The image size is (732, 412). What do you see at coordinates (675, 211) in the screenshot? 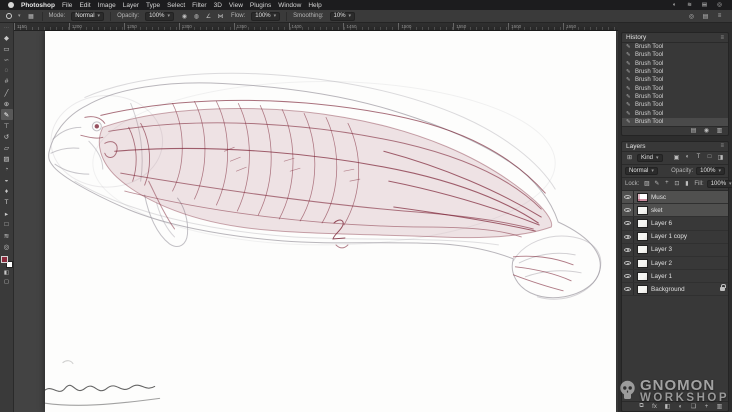
I see `layer-row: sket` at bounding box center [675, 211].